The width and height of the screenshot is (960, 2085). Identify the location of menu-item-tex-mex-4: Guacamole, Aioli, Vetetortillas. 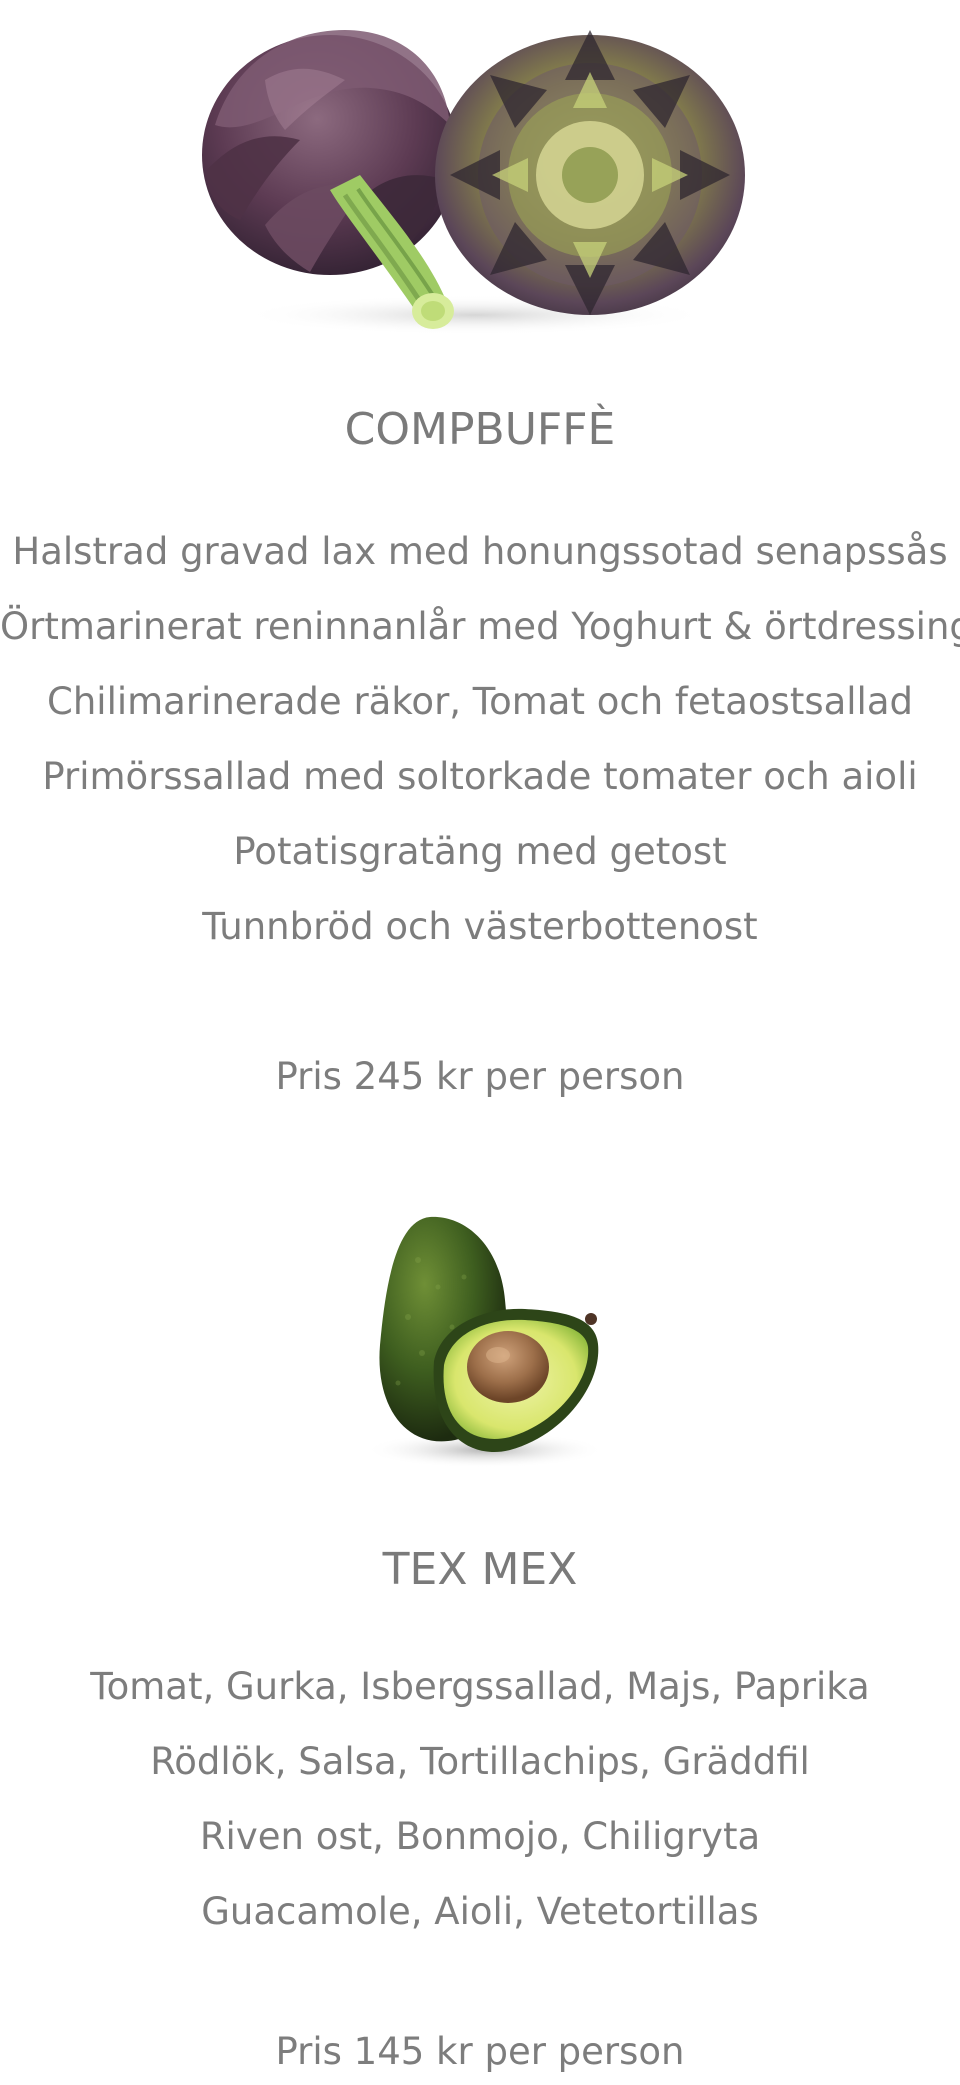
(480, 1911).